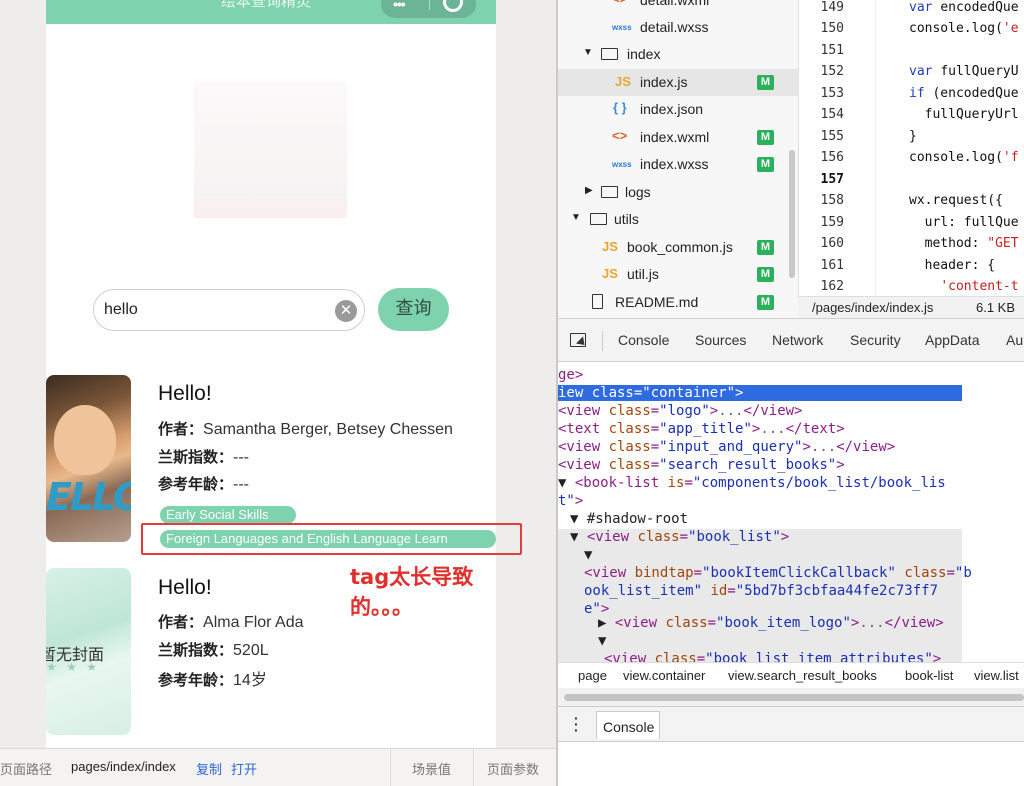 The width and height of the screenshot is (1024, 786). What do you see at coordinates (431, 768) in the screenshot?
I see `scene-value-button: 场景值` at bounding box center [431, 768].